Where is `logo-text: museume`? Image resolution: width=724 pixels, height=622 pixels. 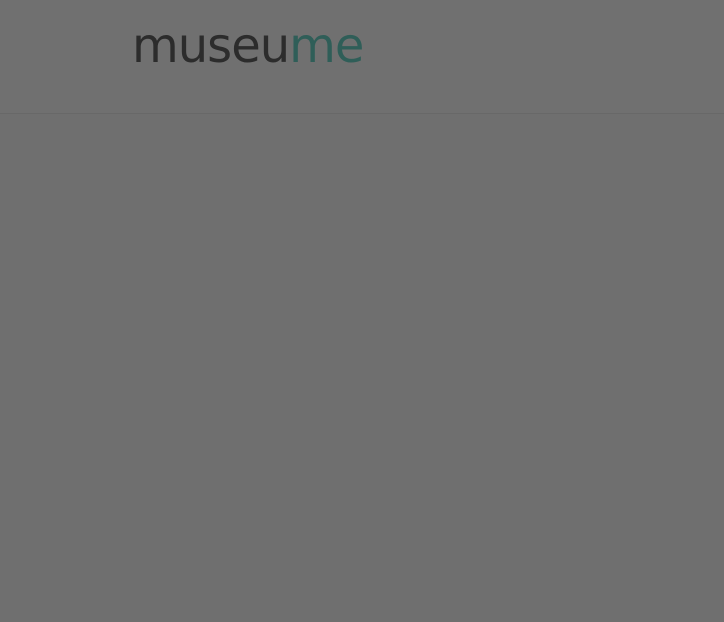 logo-text: museume is located at coordinates (247, 47).